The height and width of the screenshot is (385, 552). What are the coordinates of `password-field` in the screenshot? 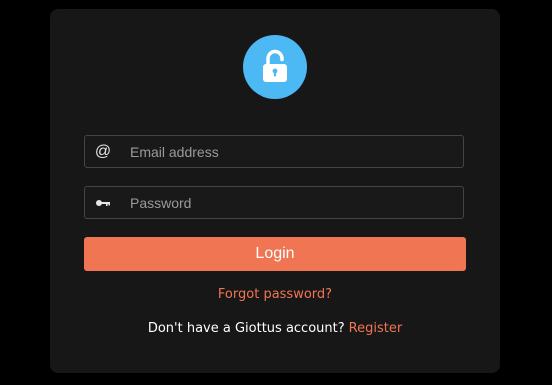 It's located at (274, 202).